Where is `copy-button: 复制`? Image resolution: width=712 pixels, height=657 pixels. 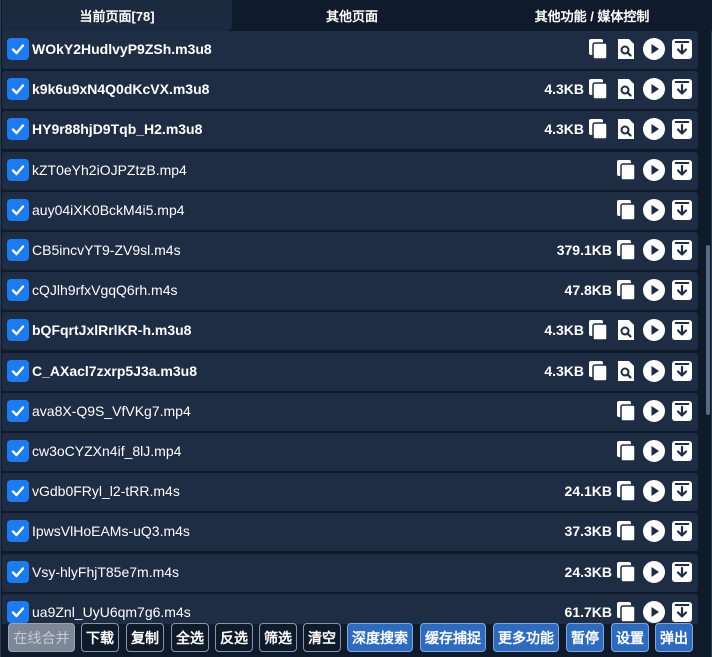
copy-button: 复制 is located at coordinates (145, 637).